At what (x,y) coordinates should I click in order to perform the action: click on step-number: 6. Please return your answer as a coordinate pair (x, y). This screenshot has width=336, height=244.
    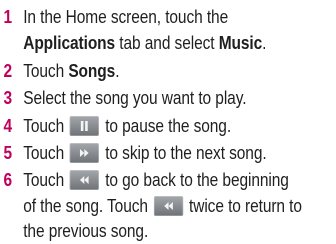
    Looking at the image, I should click on (7, 180).